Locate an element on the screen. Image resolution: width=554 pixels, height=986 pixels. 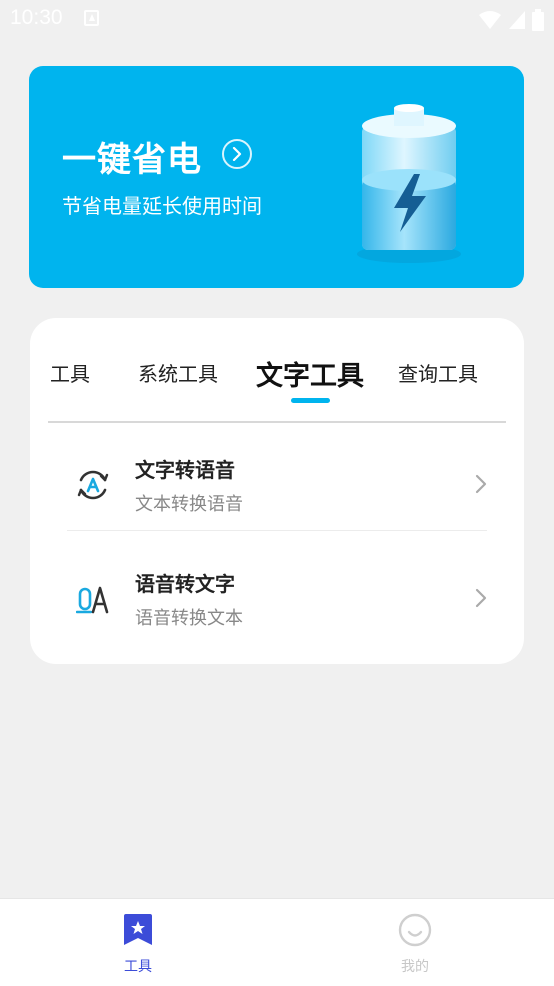
tab-indicator is located at coordinates (310, 400).